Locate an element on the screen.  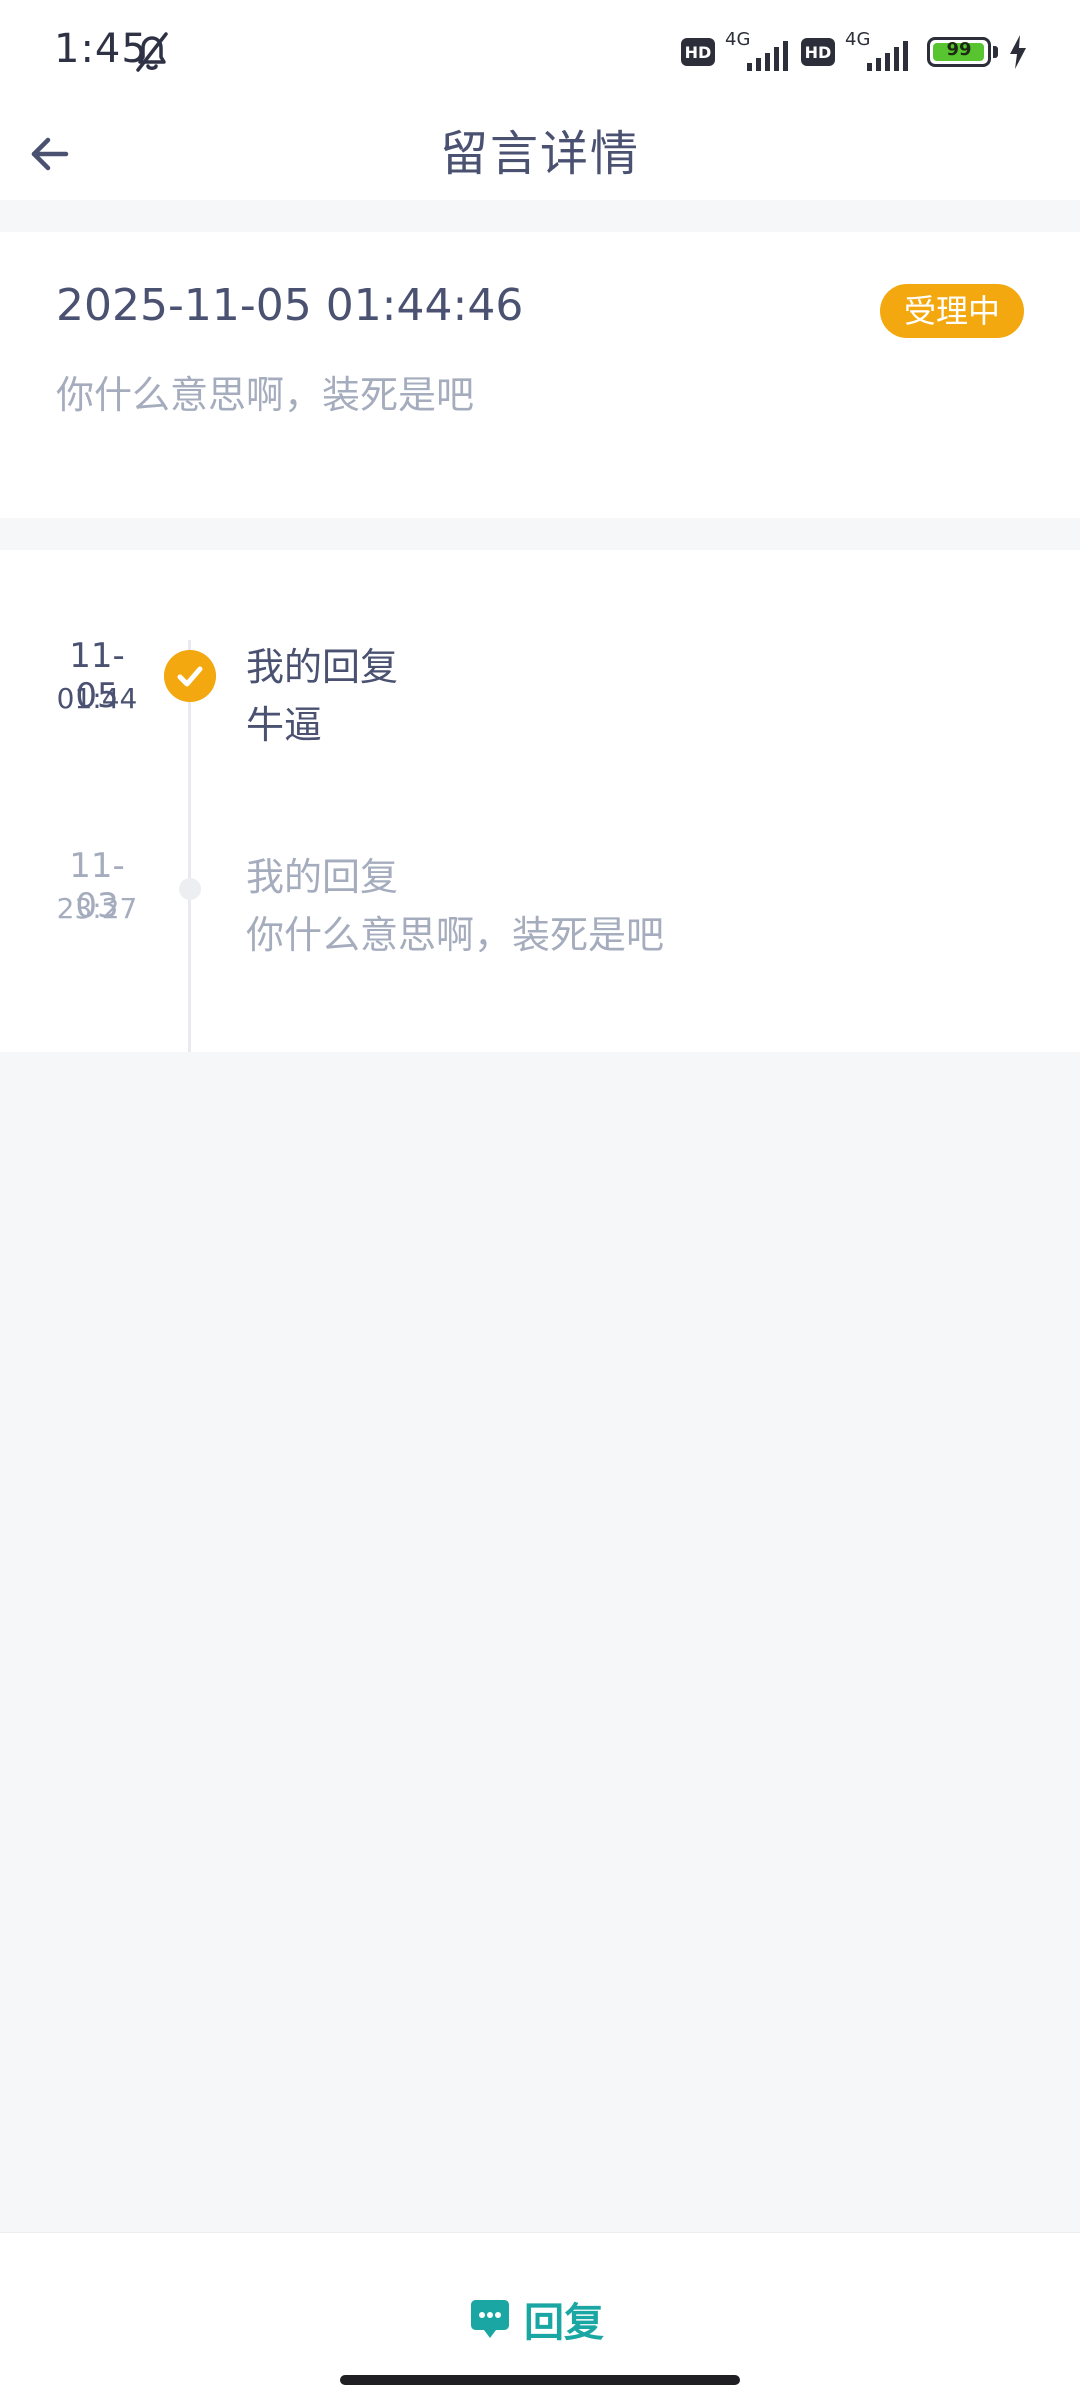
battery-text: 99 is located at coordinates (959, 49).